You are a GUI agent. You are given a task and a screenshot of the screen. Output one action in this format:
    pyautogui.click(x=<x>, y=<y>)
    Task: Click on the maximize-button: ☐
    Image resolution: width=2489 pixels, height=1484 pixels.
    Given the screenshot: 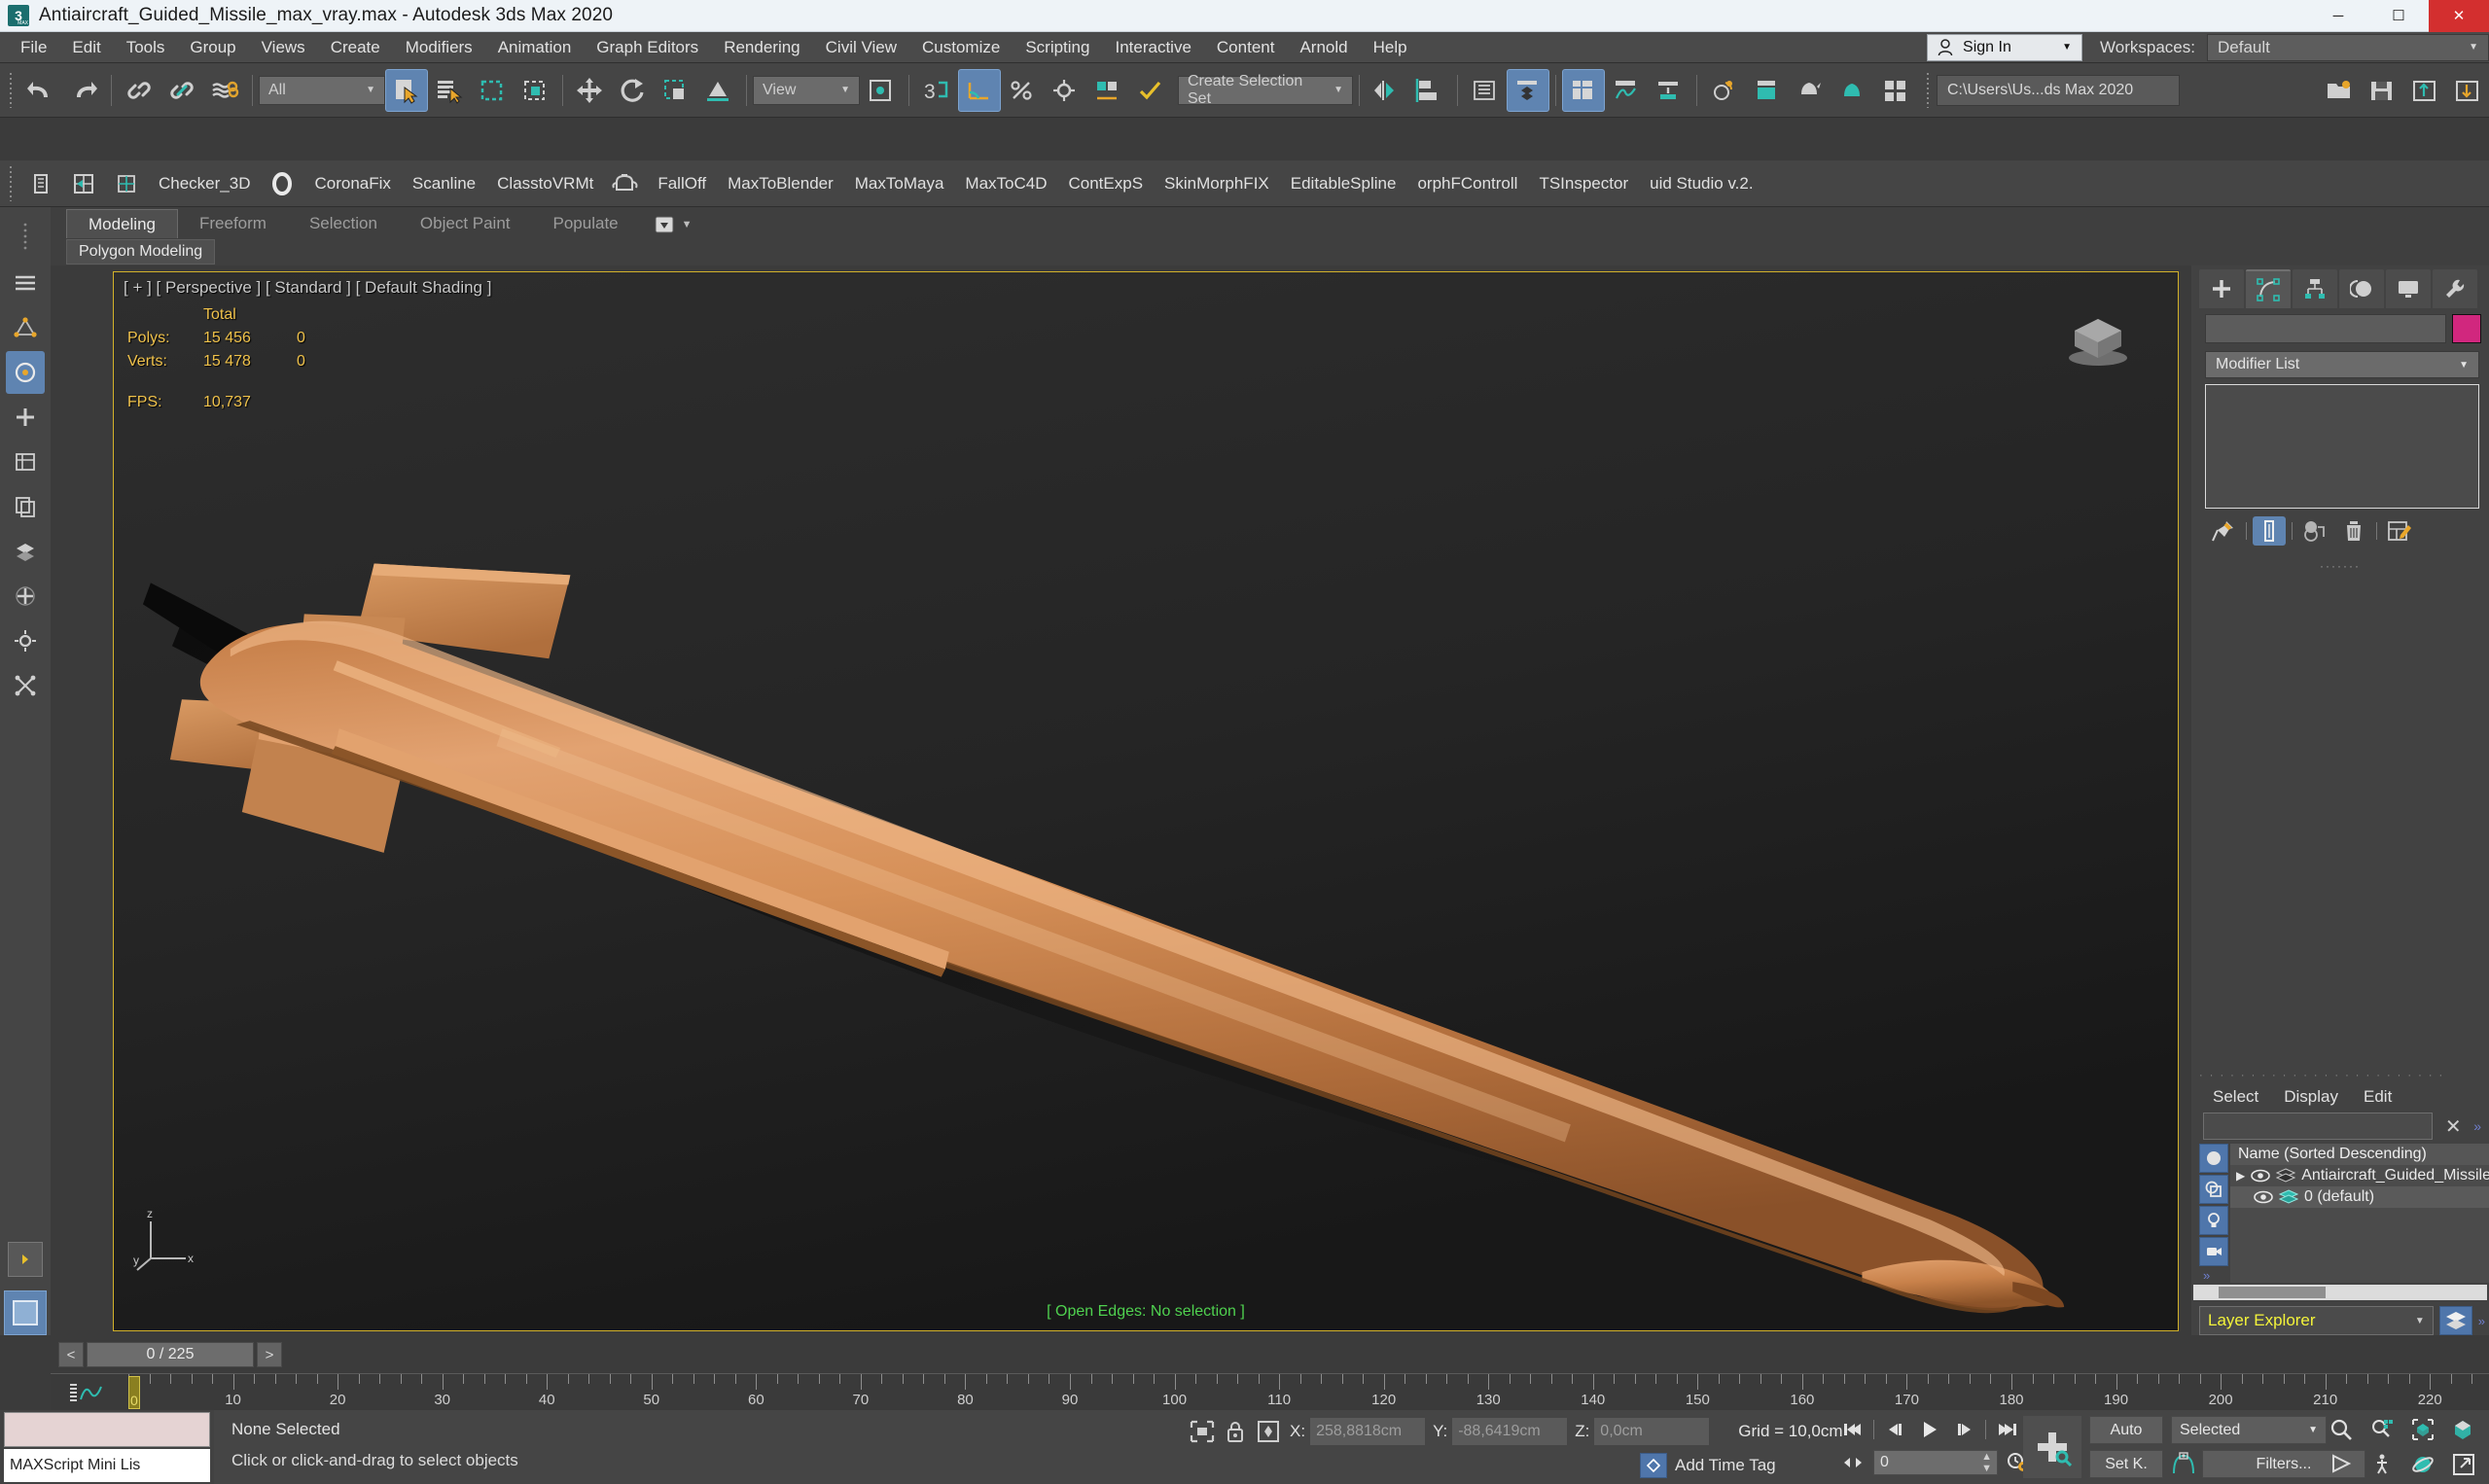 What is the action you would take?
    pyautogui.click(x=2398, y=16)
    